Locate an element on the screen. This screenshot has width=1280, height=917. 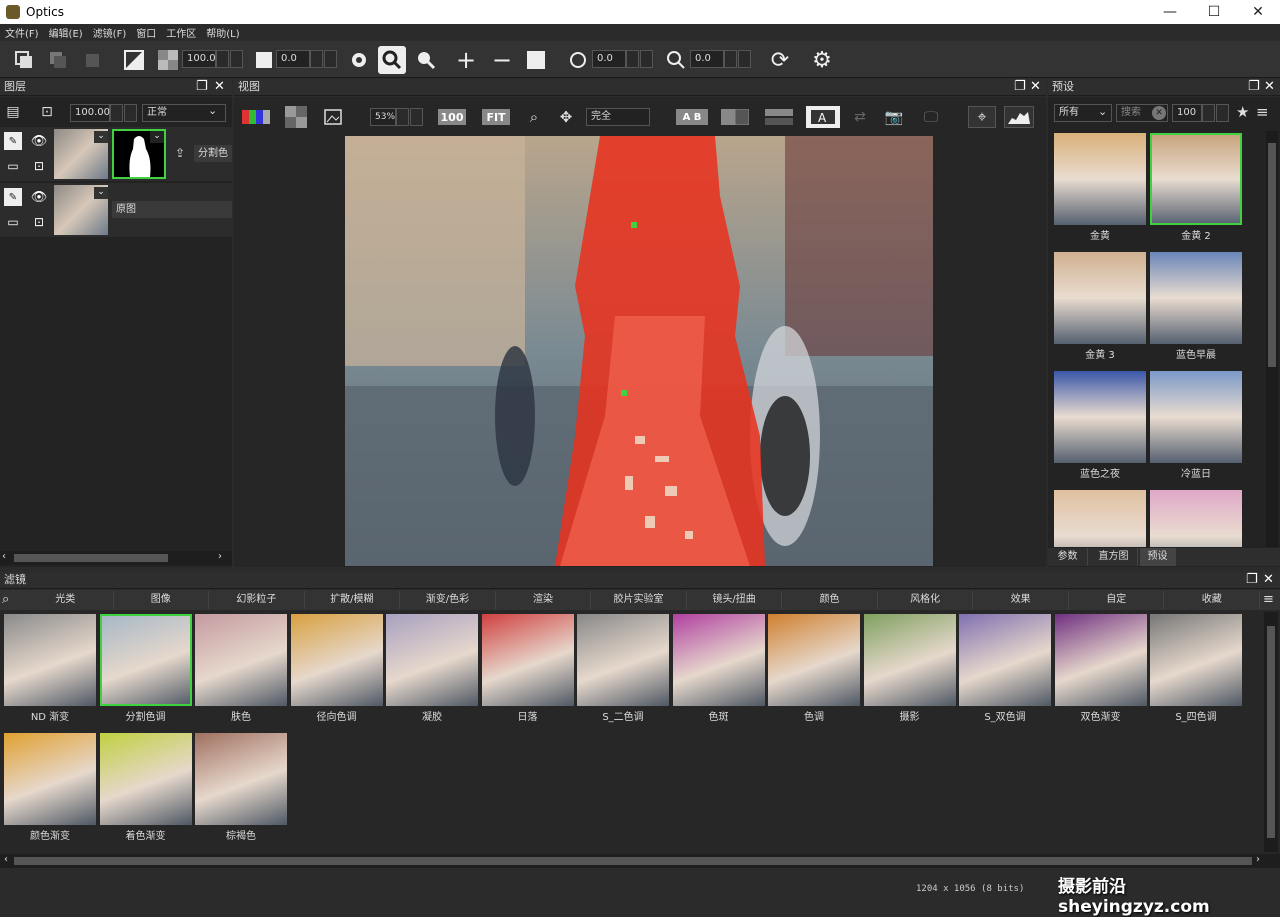
filter-category-tab: 收藏 is located at coordinates (1212, 600).